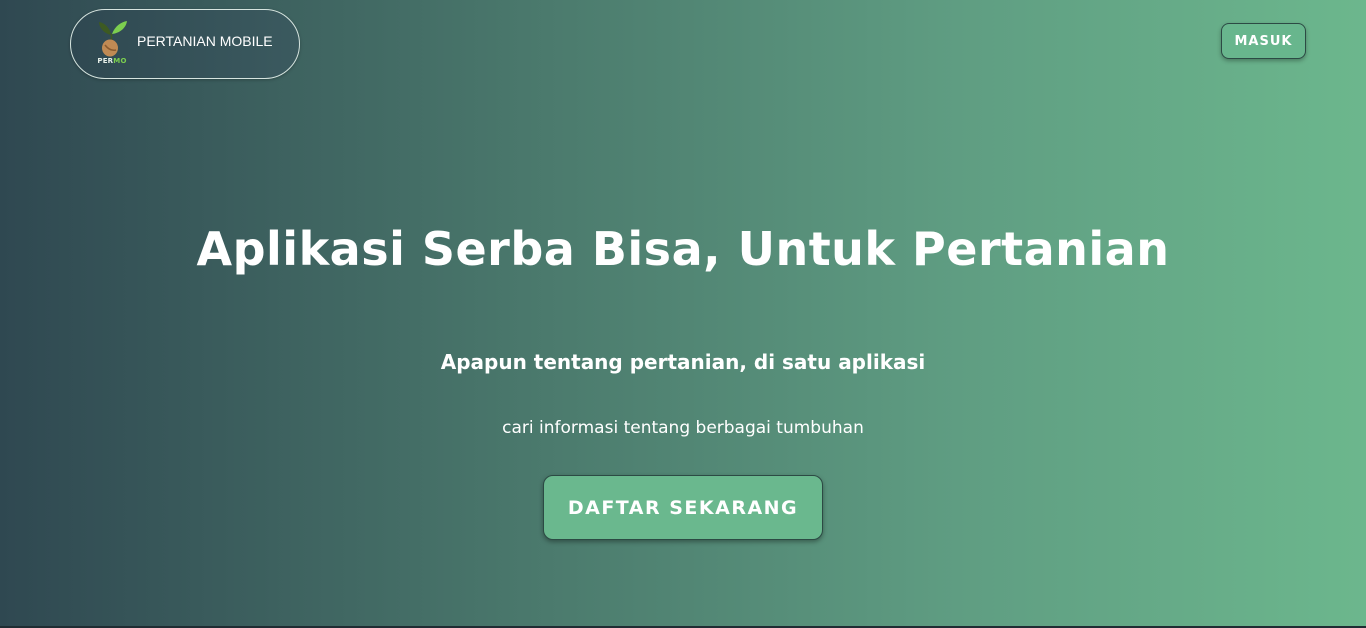 The width and height of the screenshot is (1366, 628). What do you see at coordinates (1263, 41) in the screenshot?
I see `login-button: MASUK` at bounding box center [1263, 41].